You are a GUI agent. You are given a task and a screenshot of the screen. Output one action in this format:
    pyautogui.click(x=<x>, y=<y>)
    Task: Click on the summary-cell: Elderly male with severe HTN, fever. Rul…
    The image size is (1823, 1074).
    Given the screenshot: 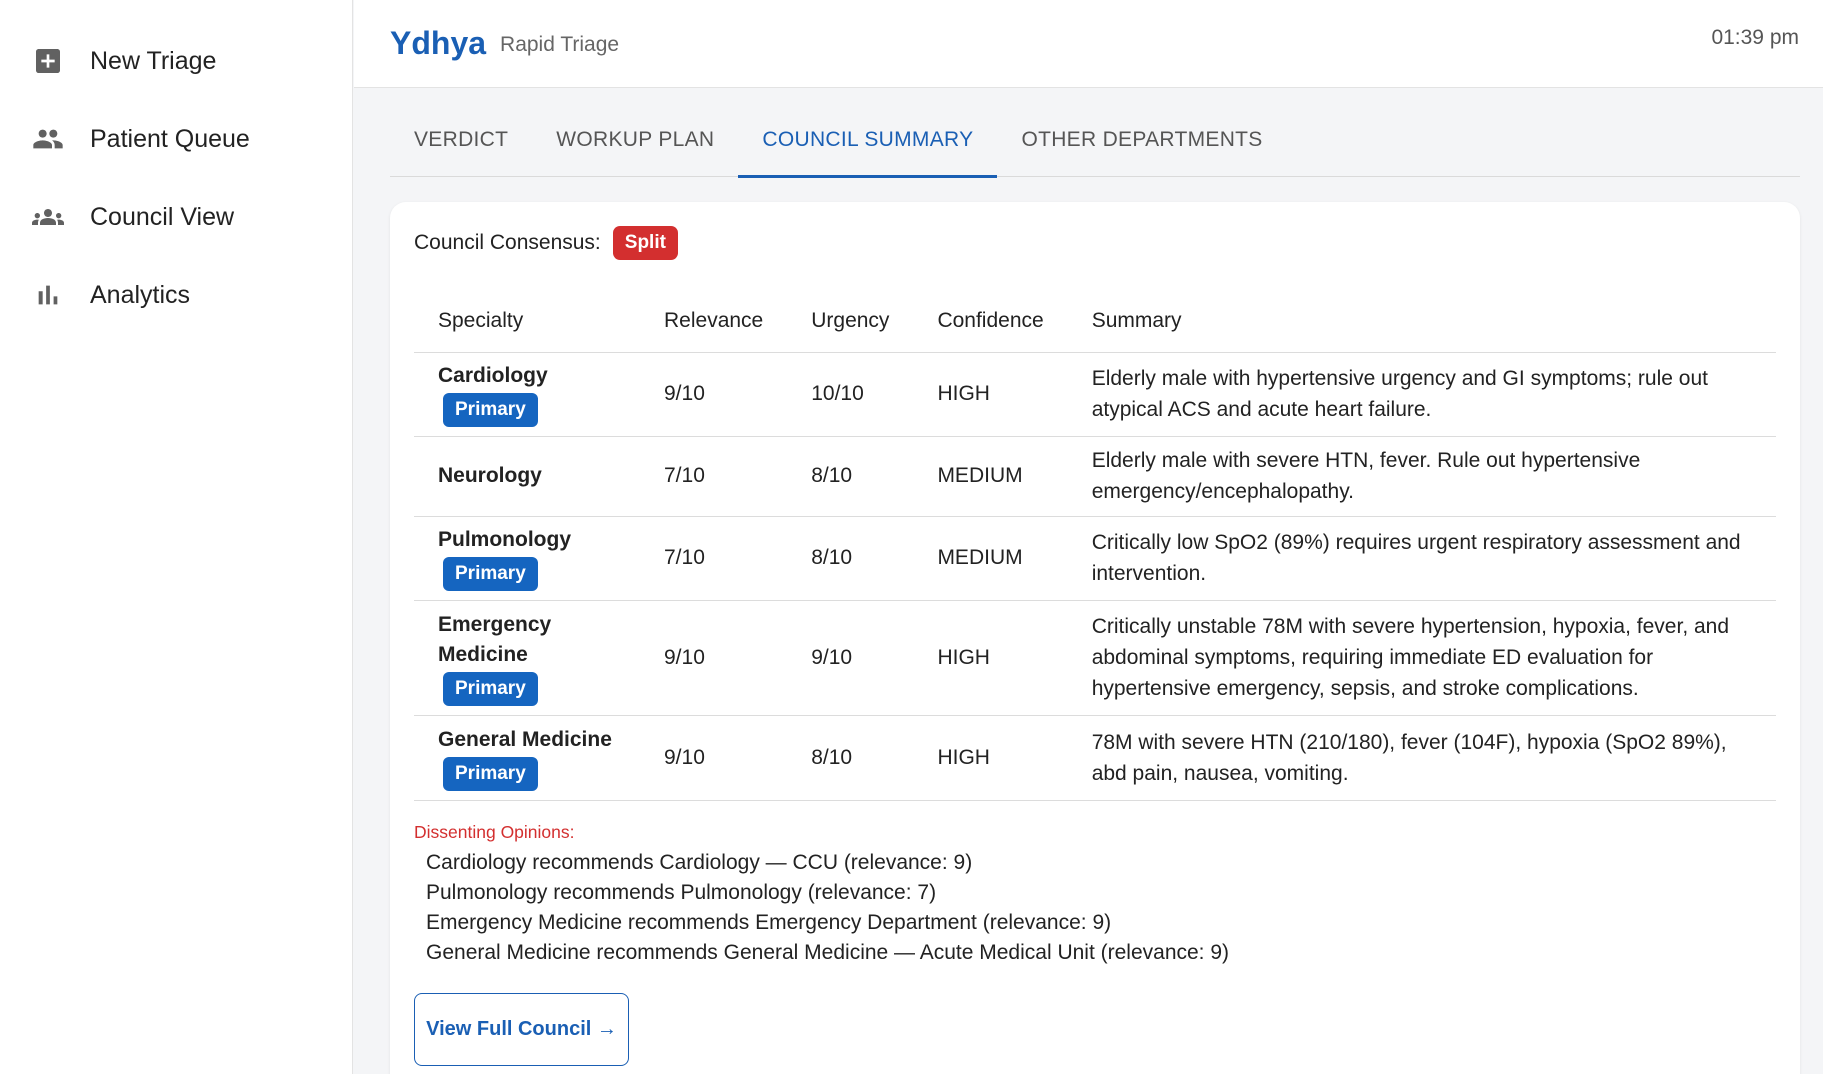 What is the action you would take?
    pyautogui.click(x=1421, y=476)
    